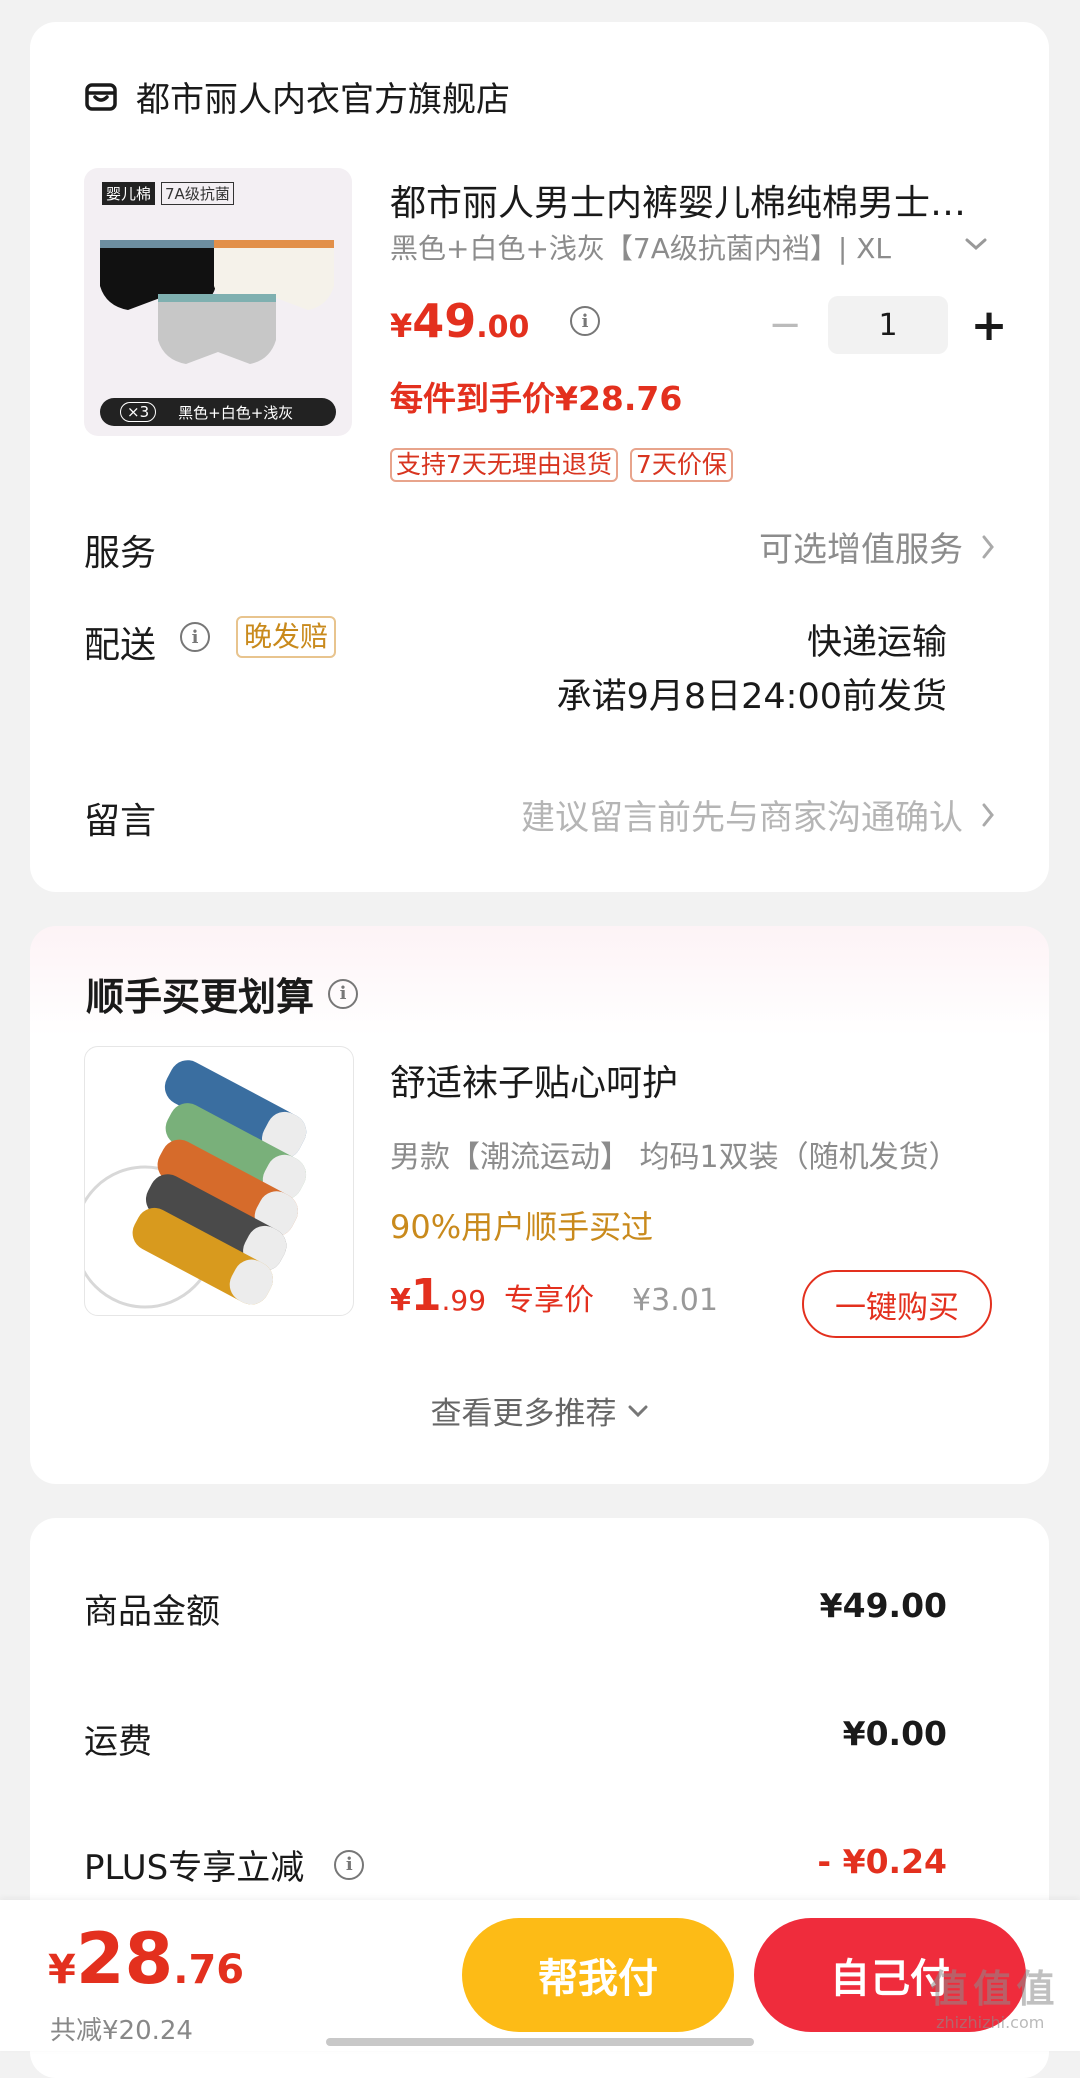 Image resolution: width=1080 pixels, height=2078 pixels. I want to click on price-protect-tag: 7天价保, so click(681, 465).